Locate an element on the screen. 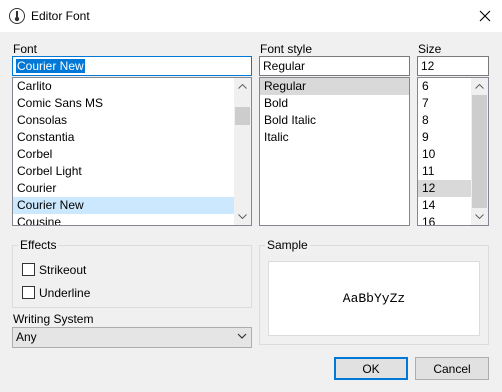  cancel-button: Cancel is located at coordinates (452, 368).